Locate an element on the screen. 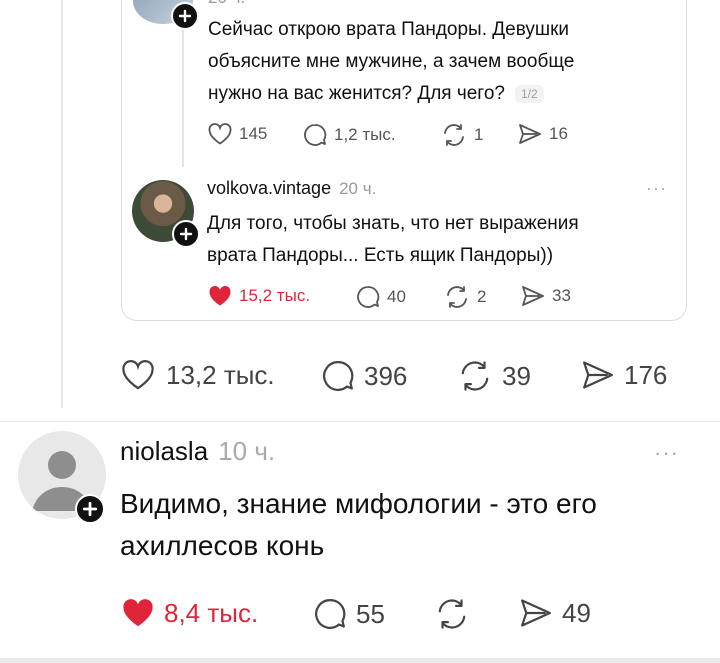 Image resolution: width=720 pixels, height=663 pixels. like-button: 8,4 тыс. is located at coordinates (189, 613).